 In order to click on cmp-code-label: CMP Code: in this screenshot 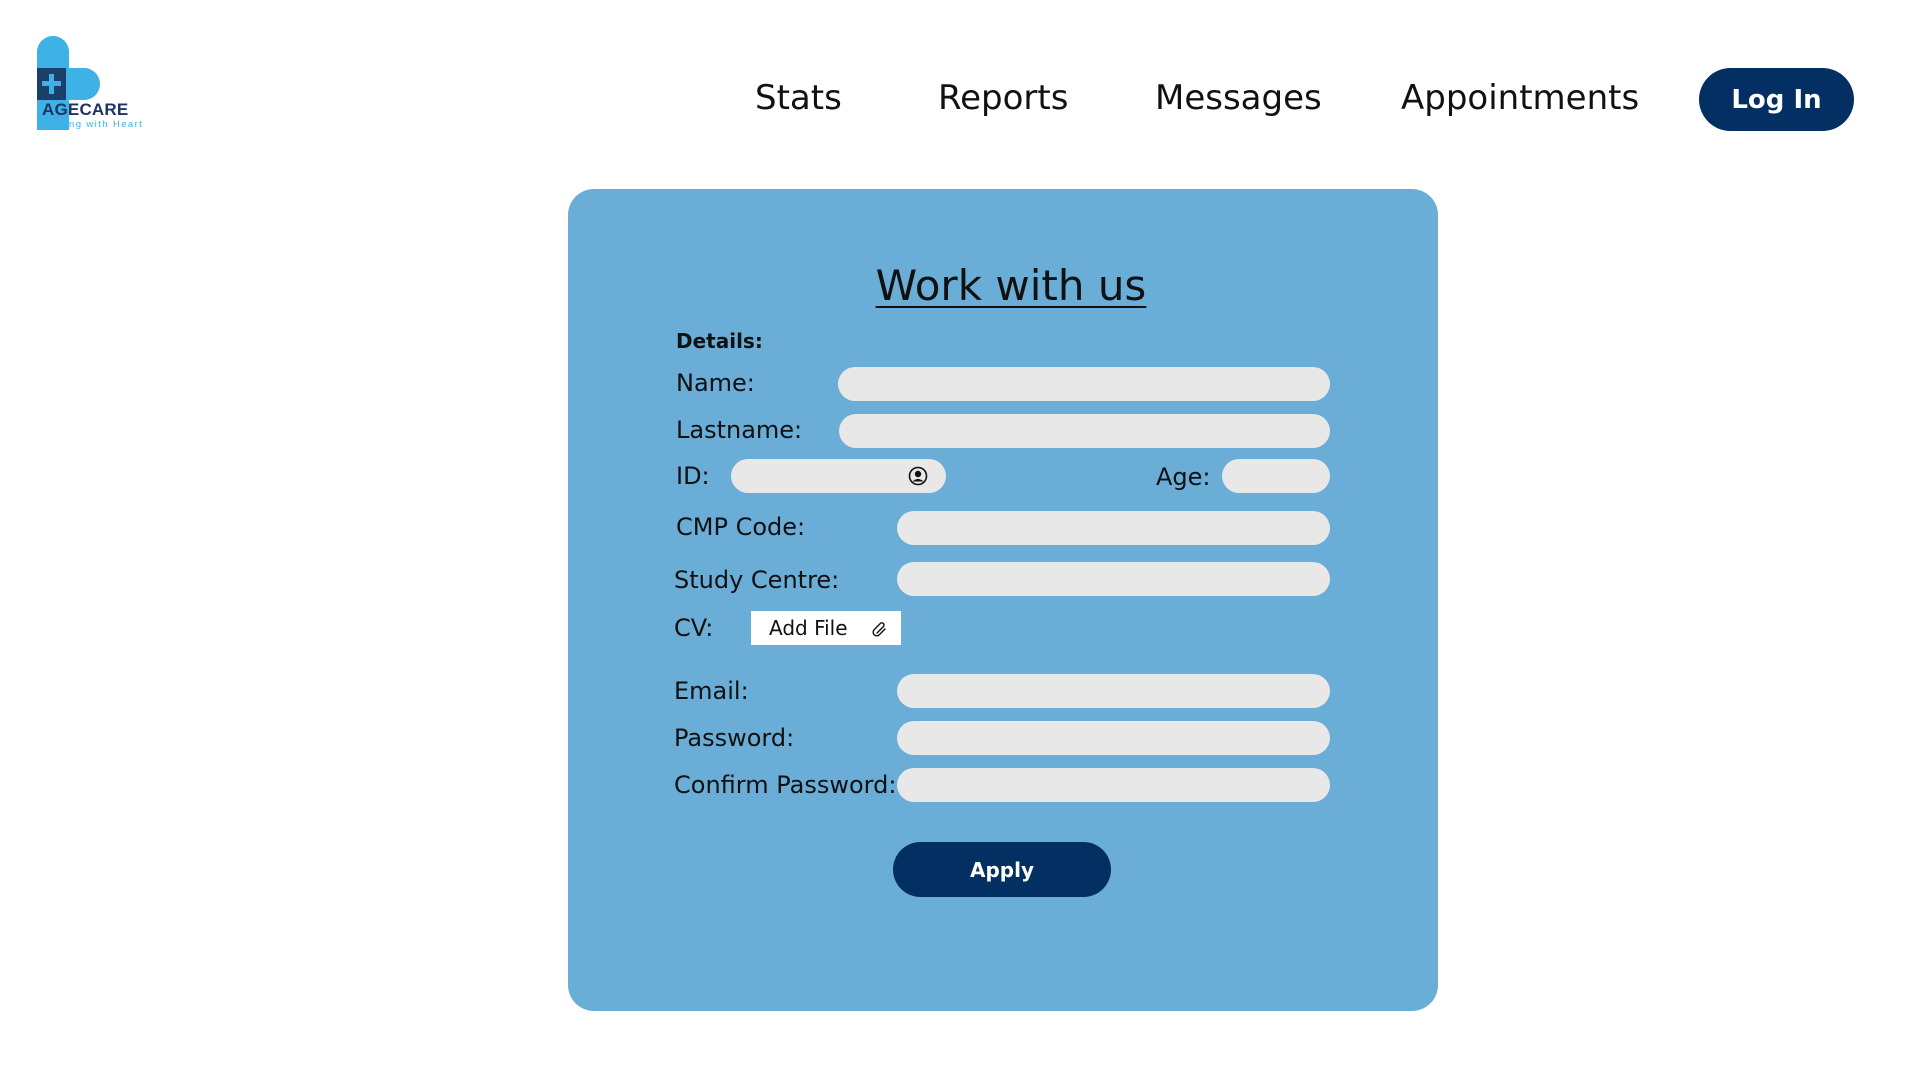, I will do `click(741, 527)`.